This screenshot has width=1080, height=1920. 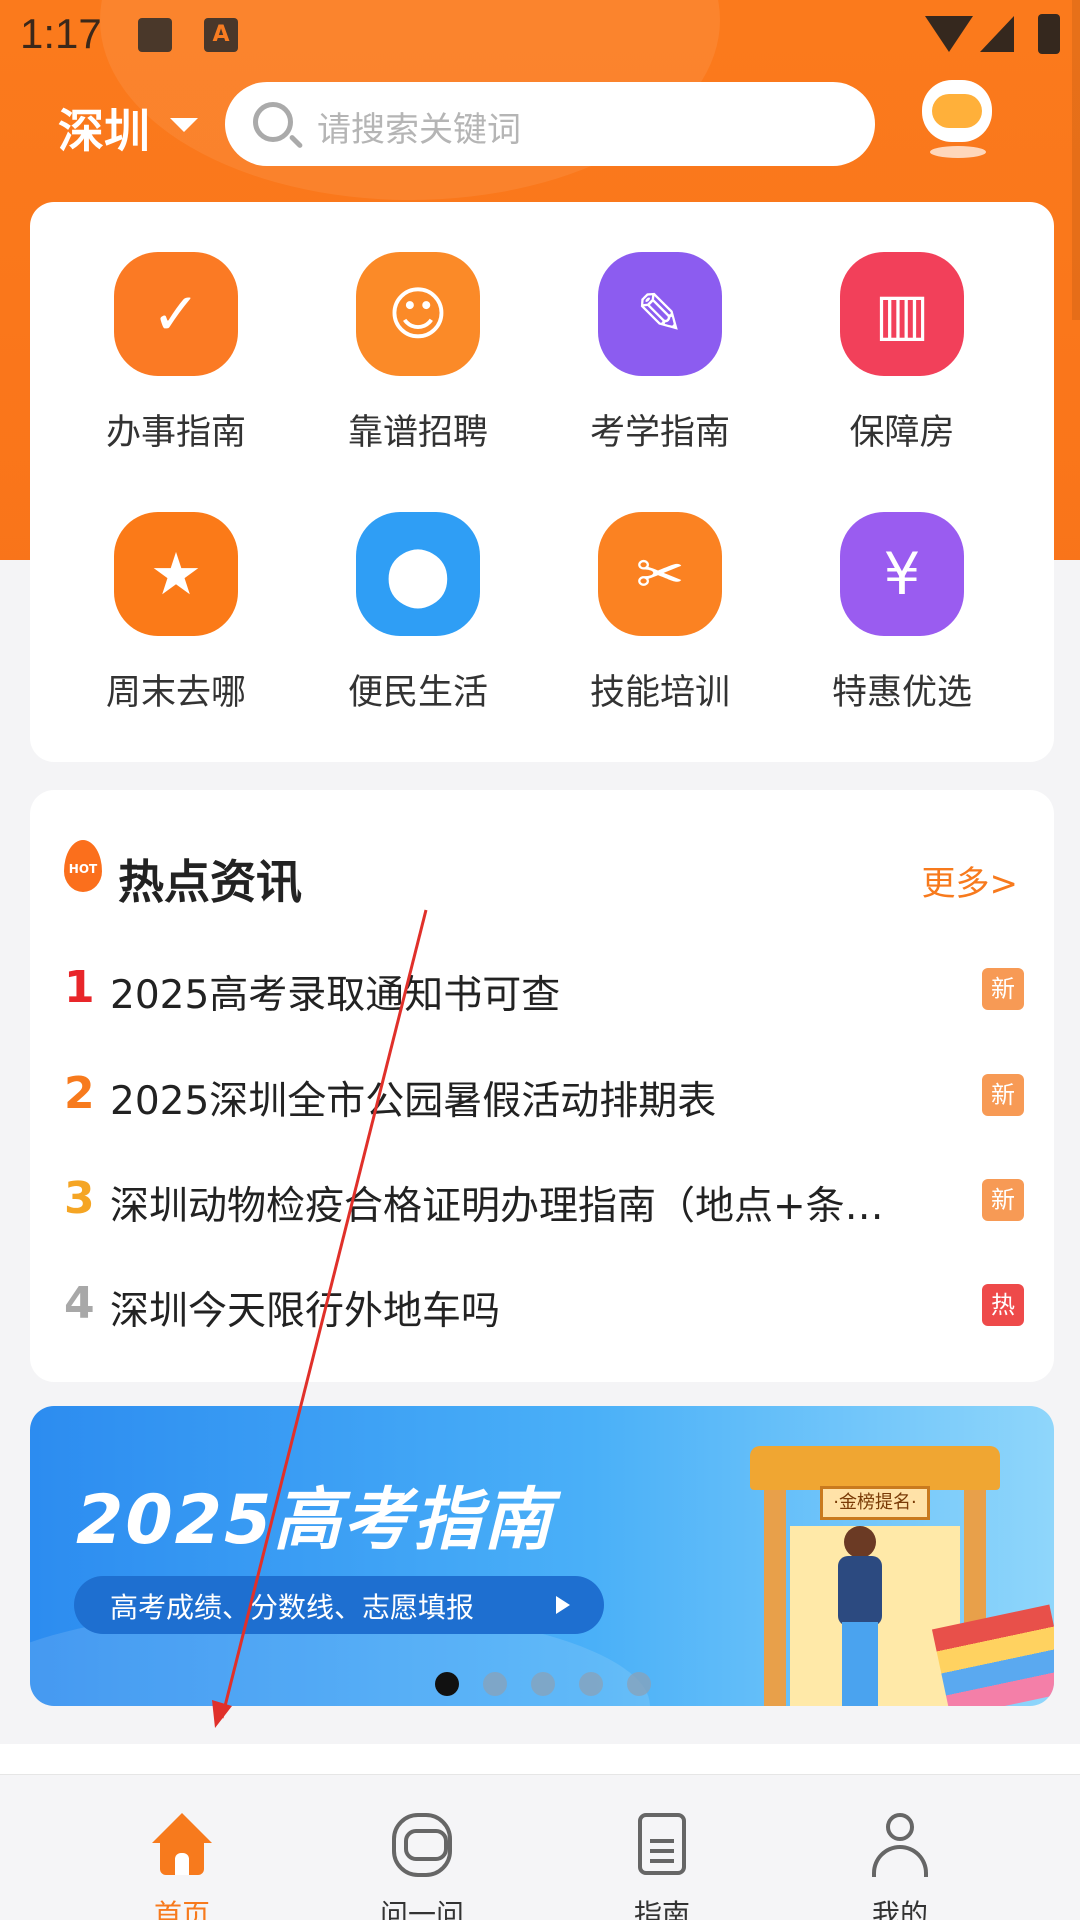 What do you see at coordinates (902, 433) in the screenshot?
I see `service-label: 保障房` at bounding box center [902, 433].